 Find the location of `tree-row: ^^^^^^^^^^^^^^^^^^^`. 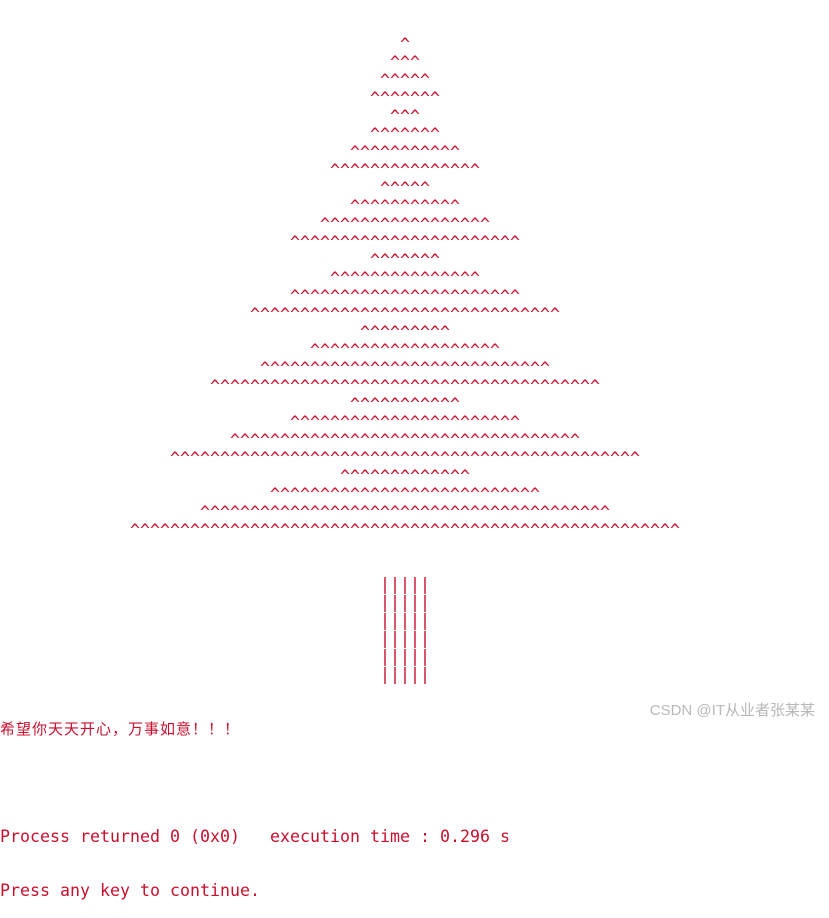

tree-row: ^^^^^^^^^^^^^^^^^^^ is located at coordinates (250, 350).